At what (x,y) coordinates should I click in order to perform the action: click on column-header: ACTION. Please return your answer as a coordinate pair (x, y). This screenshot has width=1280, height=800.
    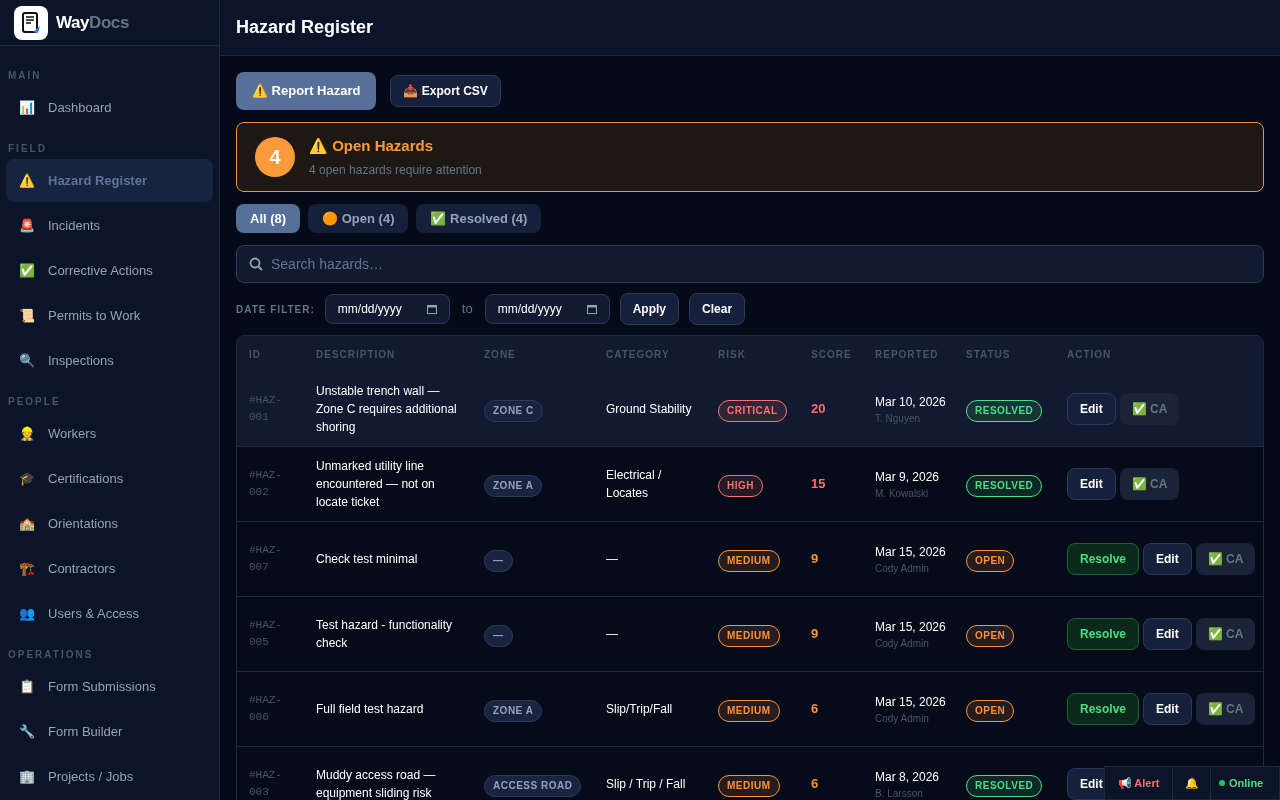
    Looking at the image, I should click on (1090, 354).